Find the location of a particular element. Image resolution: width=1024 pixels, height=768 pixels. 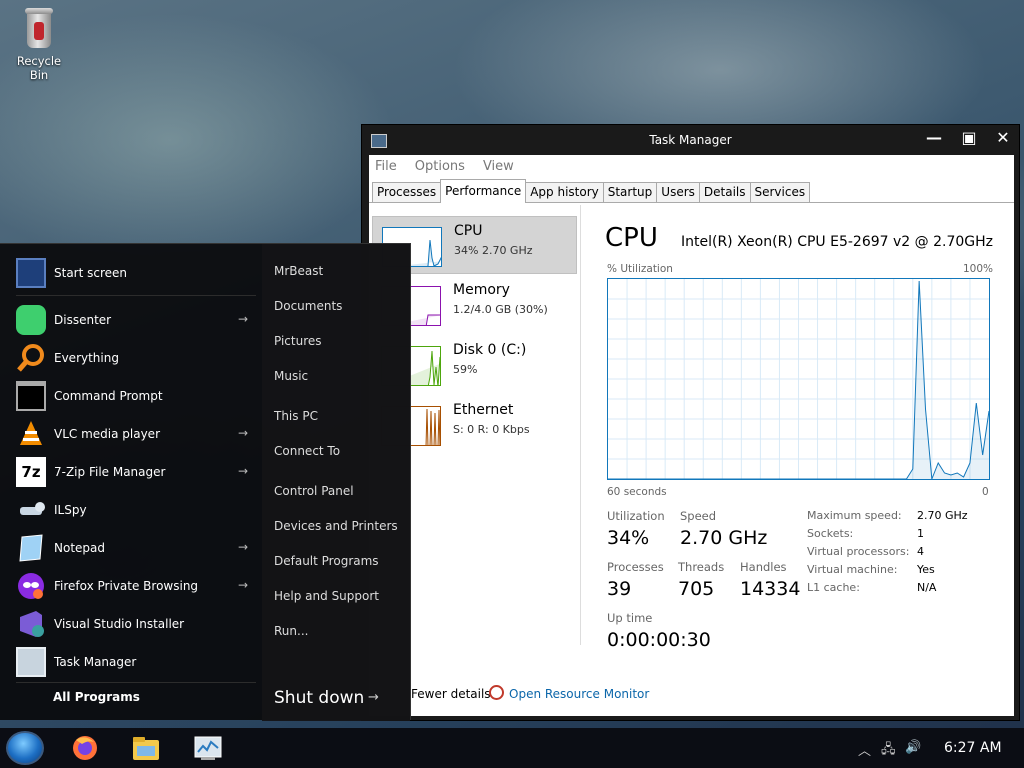

virtual-processors-value: 4 is located at coordinates (920, 551).